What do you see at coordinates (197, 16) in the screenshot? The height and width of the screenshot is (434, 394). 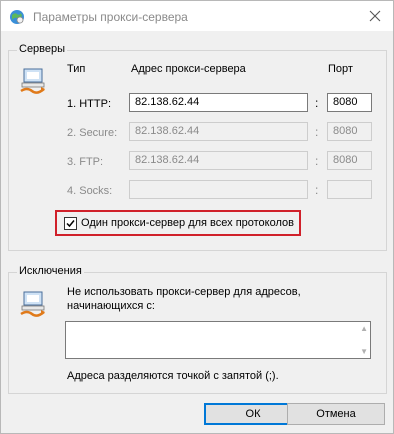 I see `title-bar: Параметры прокси-сервера` at bounding box center [197, 16].